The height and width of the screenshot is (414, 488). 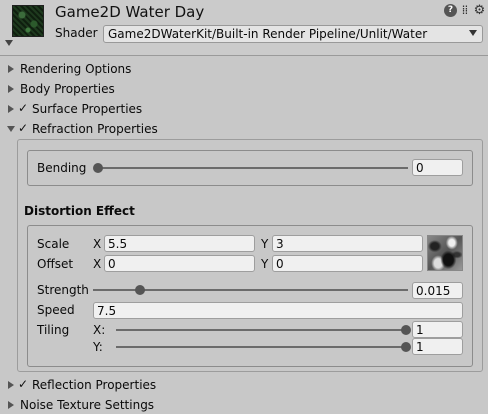 What do you see at coordinates (62, 168) in the screenshot?
I see `bending-label: Bending` at bounding box center [62, 168].